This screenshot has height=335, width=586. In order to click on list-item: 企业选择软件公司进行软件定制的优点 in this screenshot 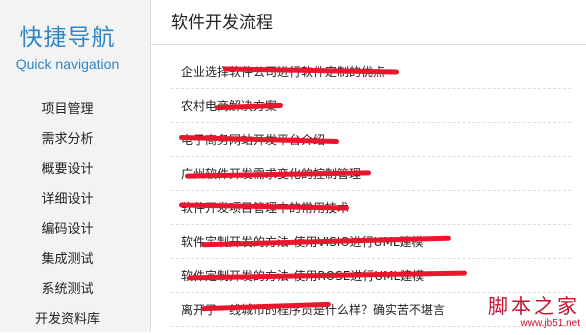, I will do `click(371, 72)`.